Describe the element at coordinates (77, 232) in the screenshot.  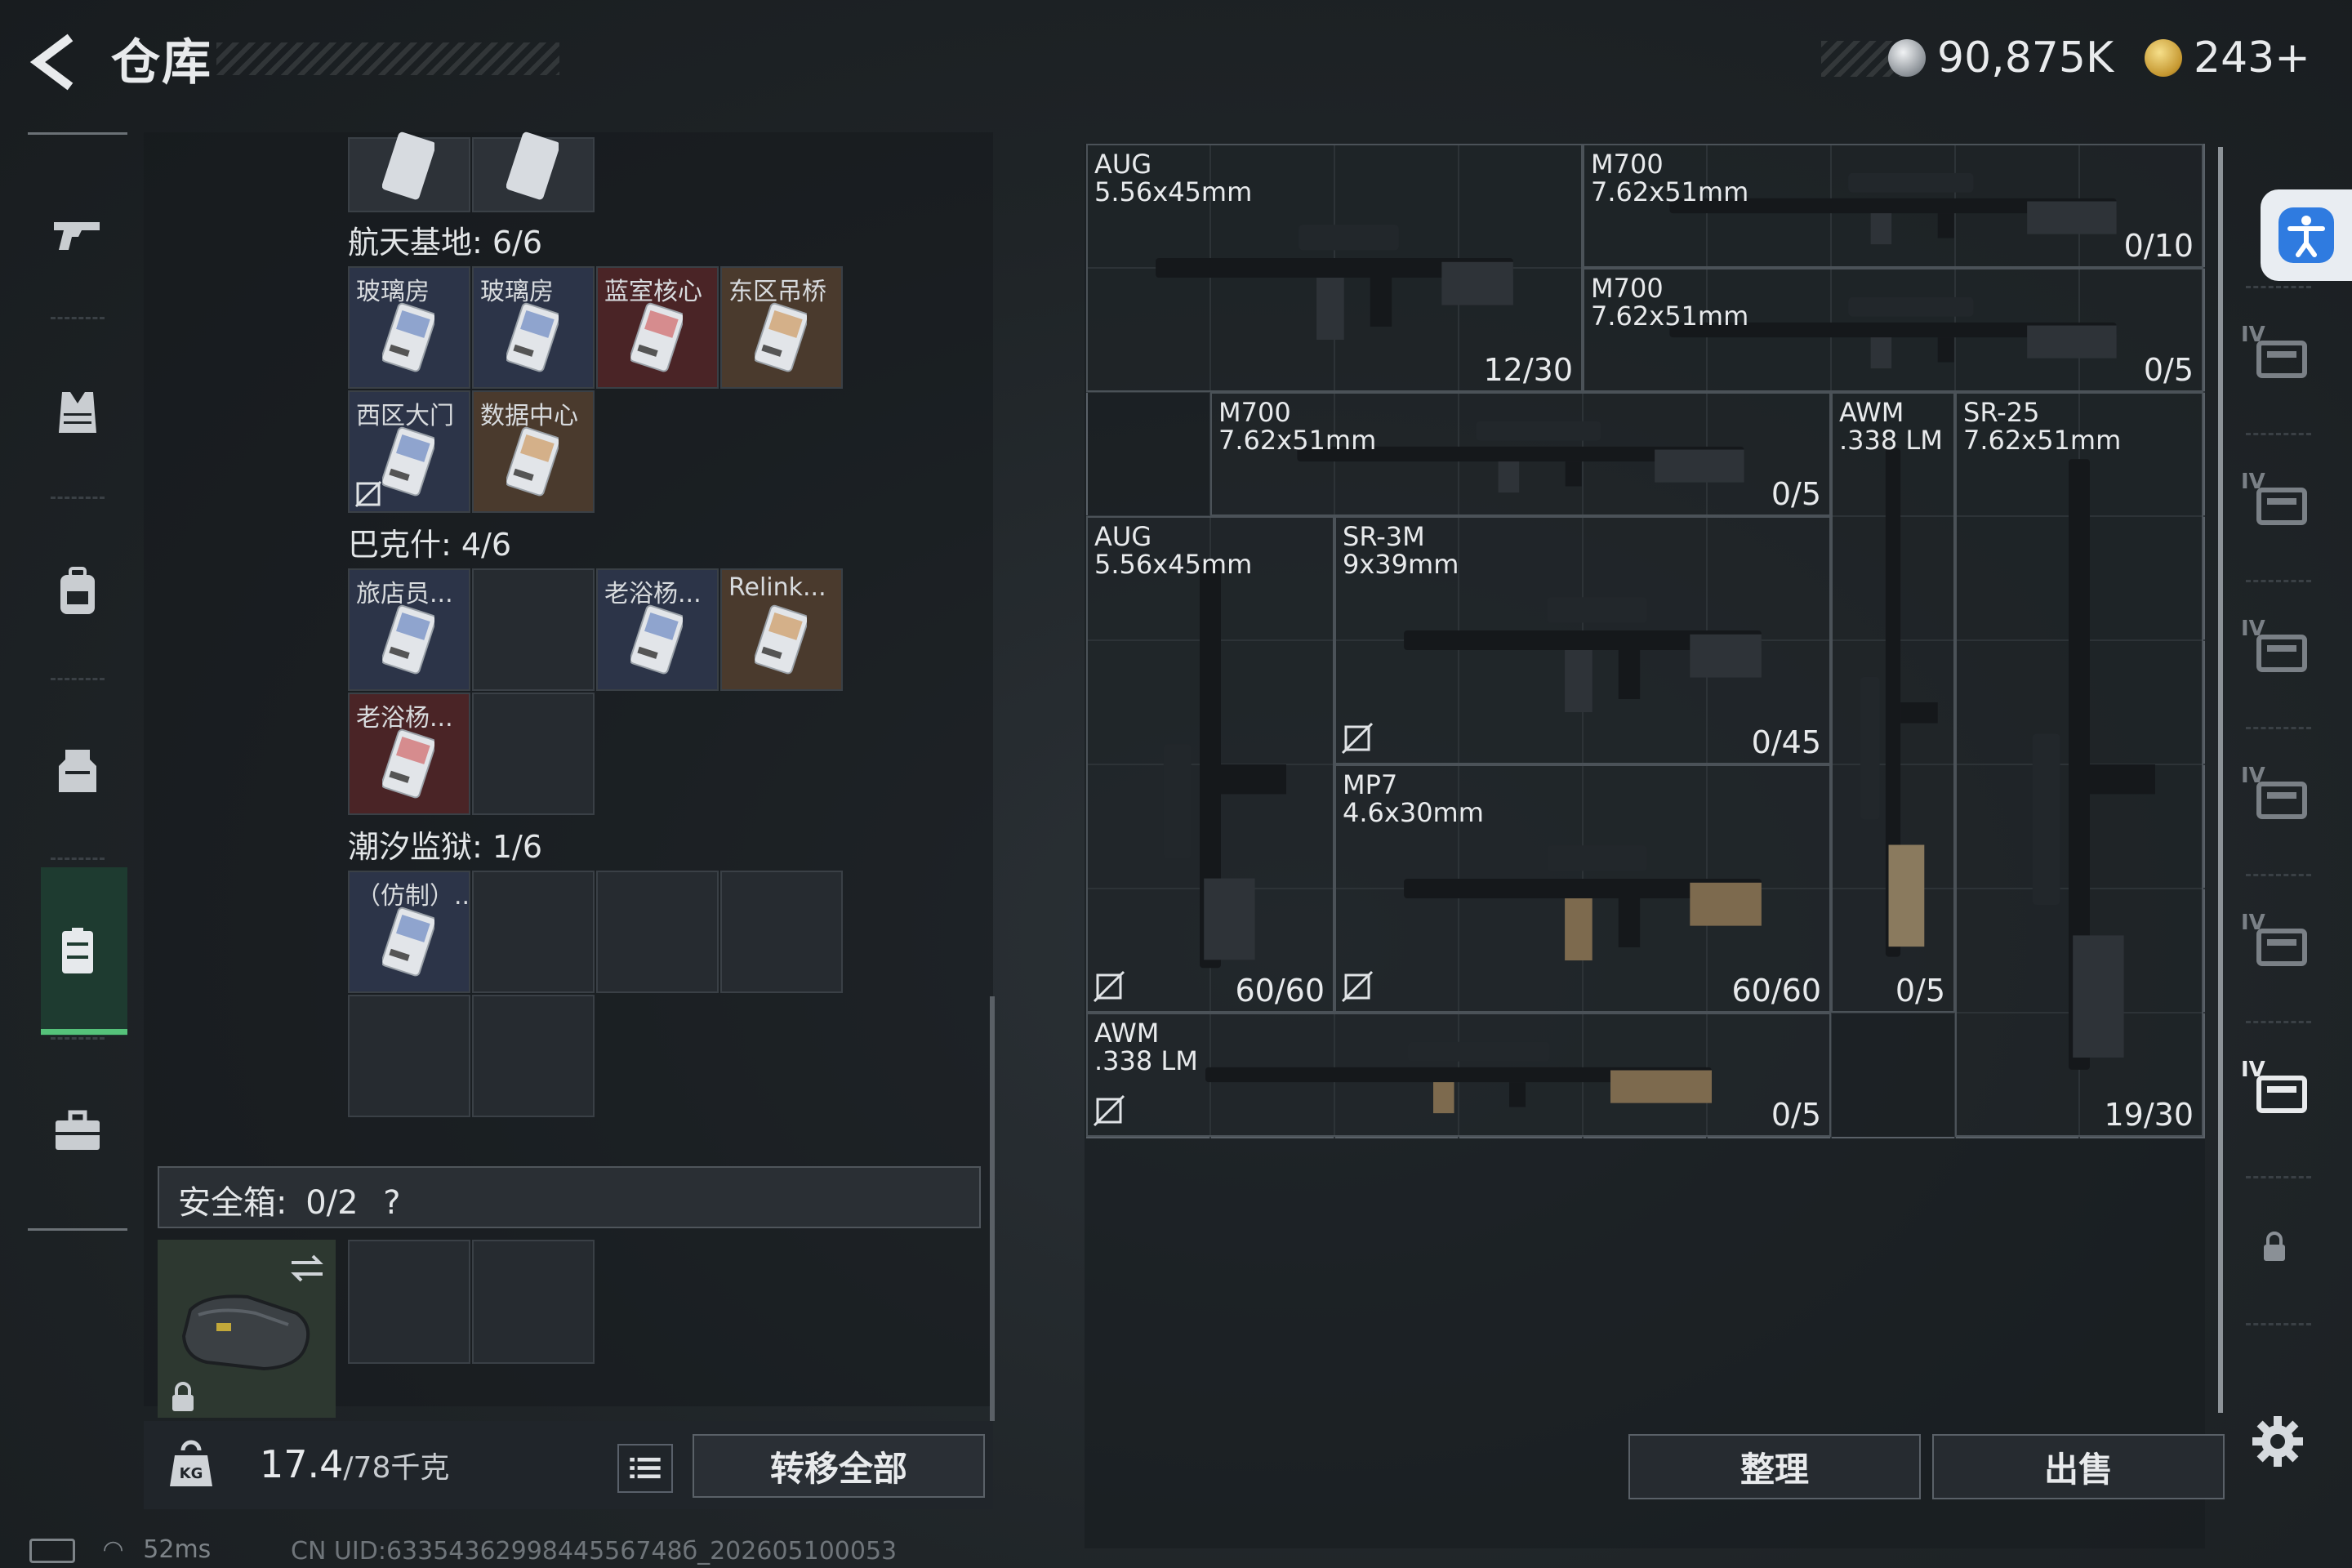
I see `gun-icon` at that location.